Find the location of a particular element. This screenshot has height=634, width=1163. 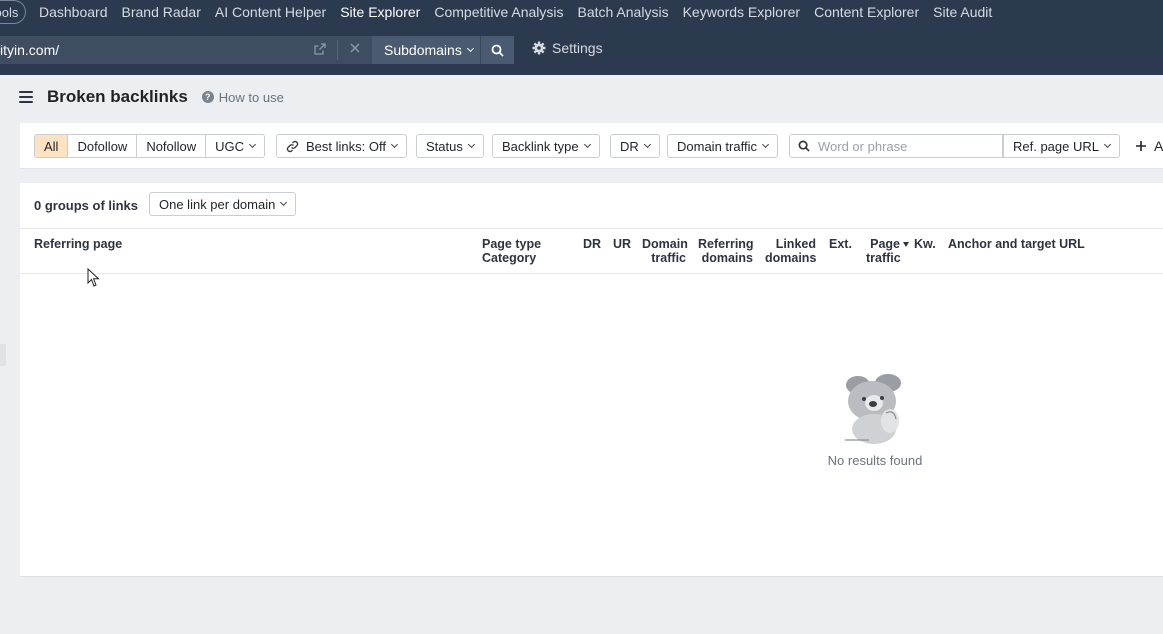

ugc-label: UGC is located at coordinates (230, 146).